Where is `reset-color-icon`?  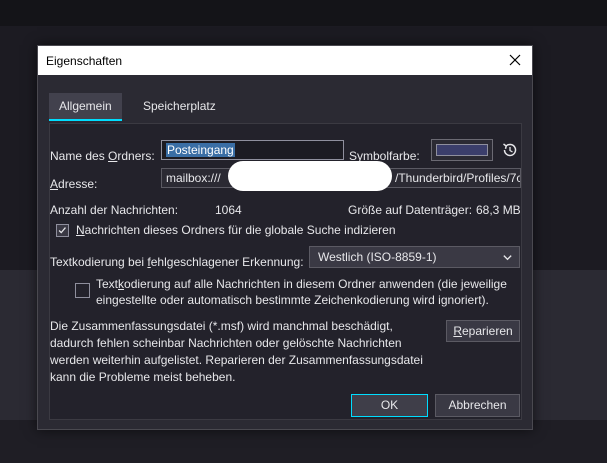
reset-color-icon is located at coordinates (510, 150).